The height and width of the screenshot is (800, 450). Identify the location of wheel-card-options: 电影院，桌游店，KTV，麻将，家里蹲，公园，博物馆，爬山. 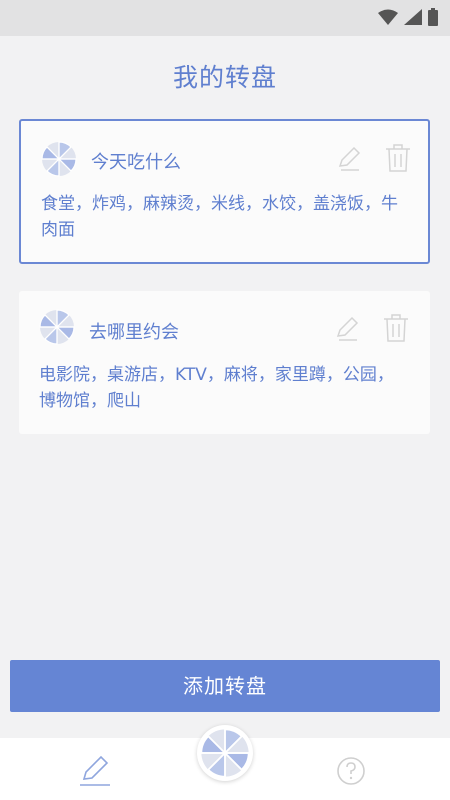
(216, 388).